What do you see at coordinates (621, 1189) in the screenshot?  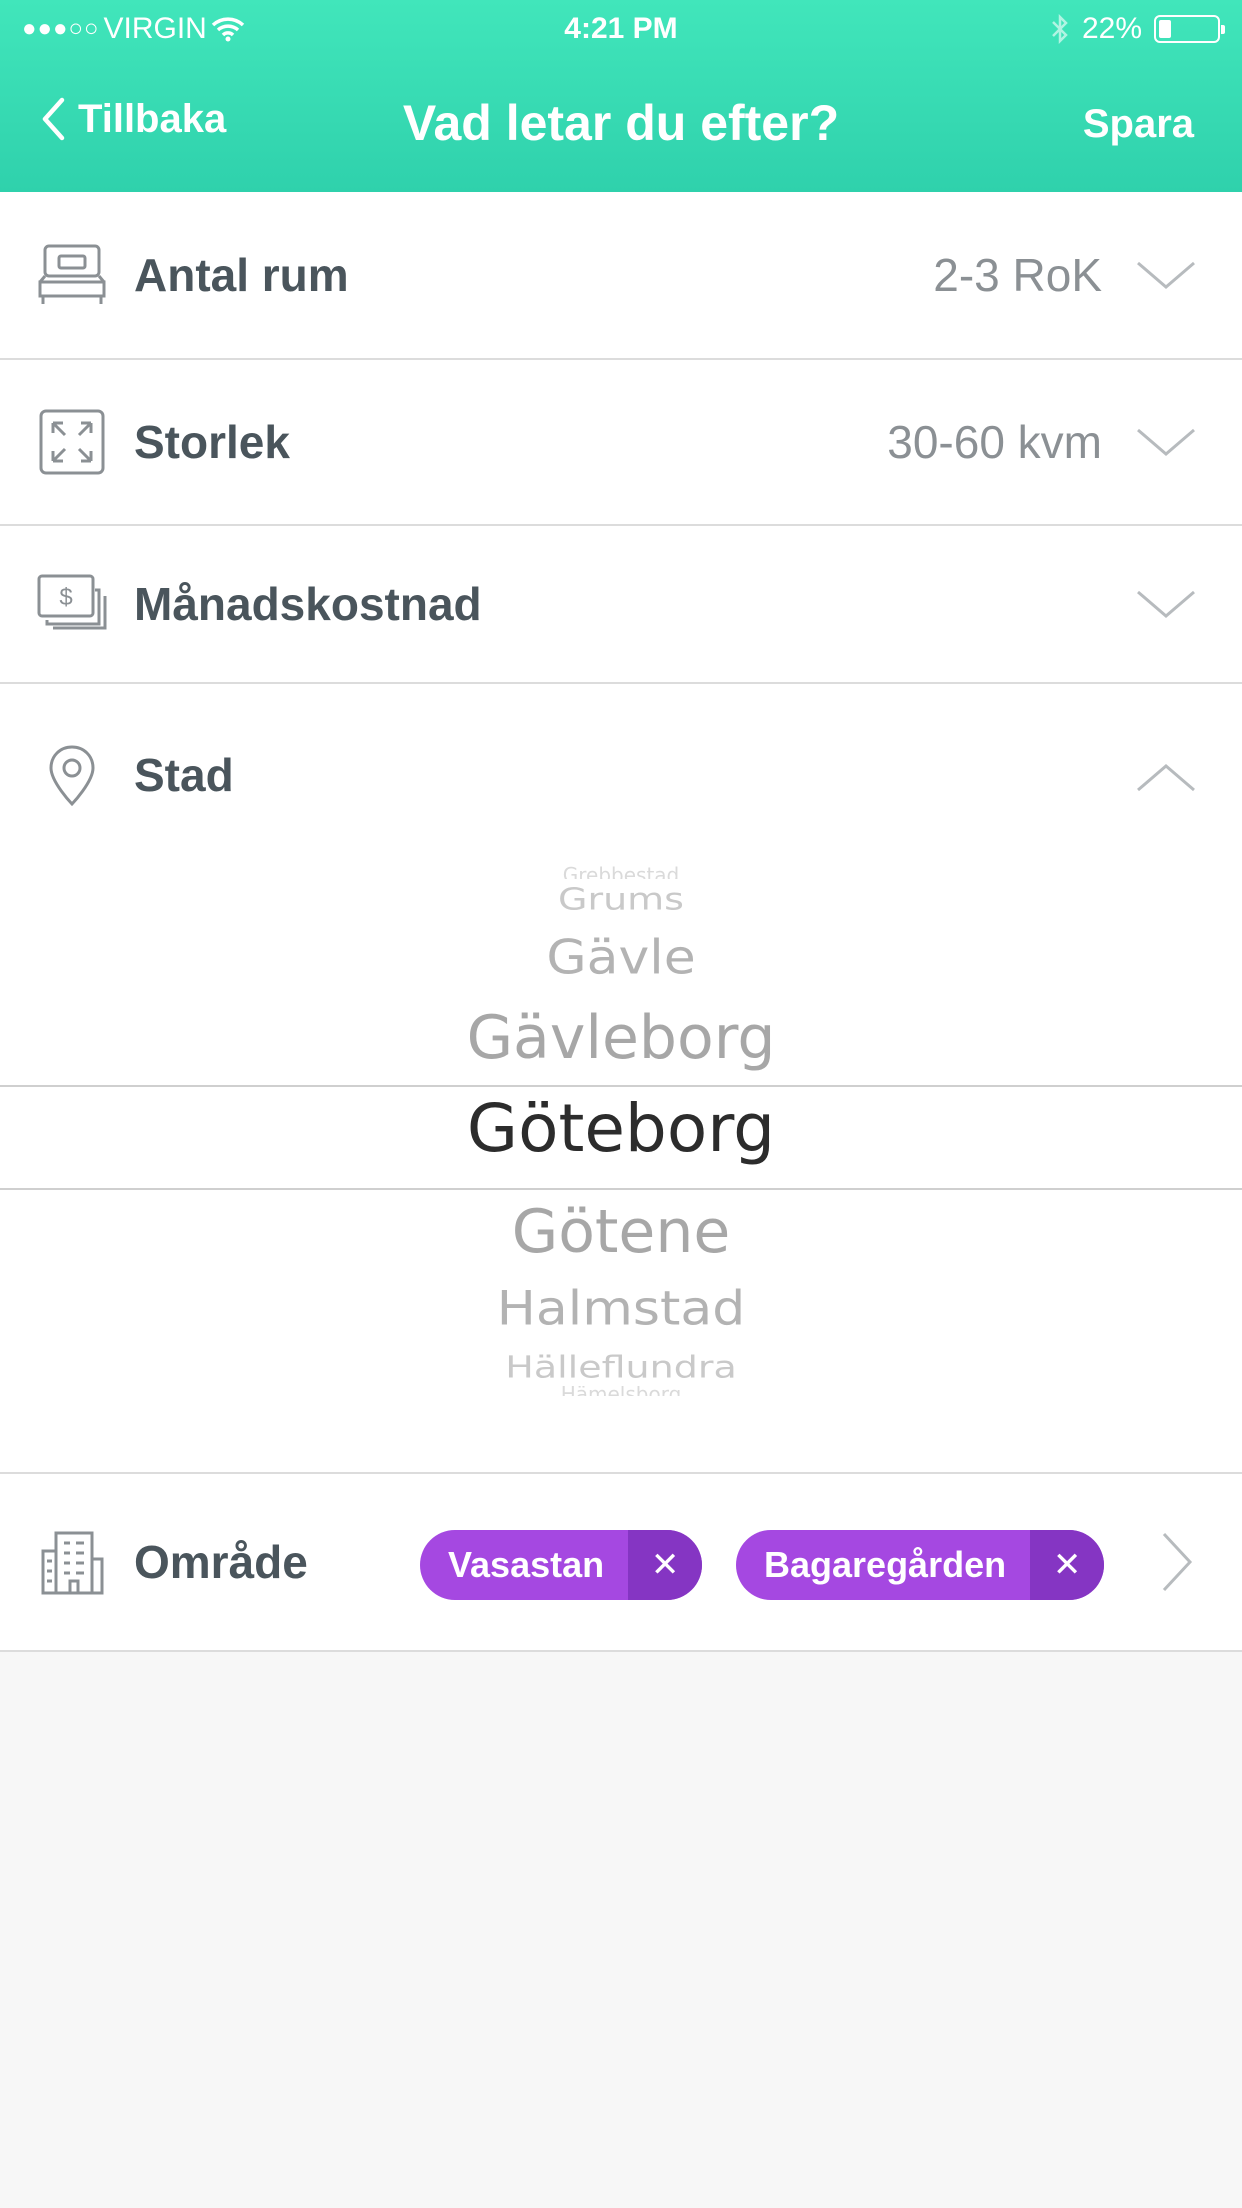 I see `picker-bottom-line` at bounding box center [621, 1189].